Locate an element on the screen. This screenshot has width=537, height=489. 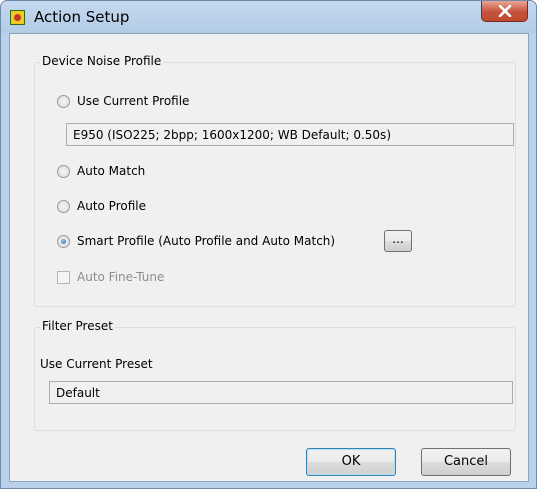
close-button is located at coordinates (504, 11).